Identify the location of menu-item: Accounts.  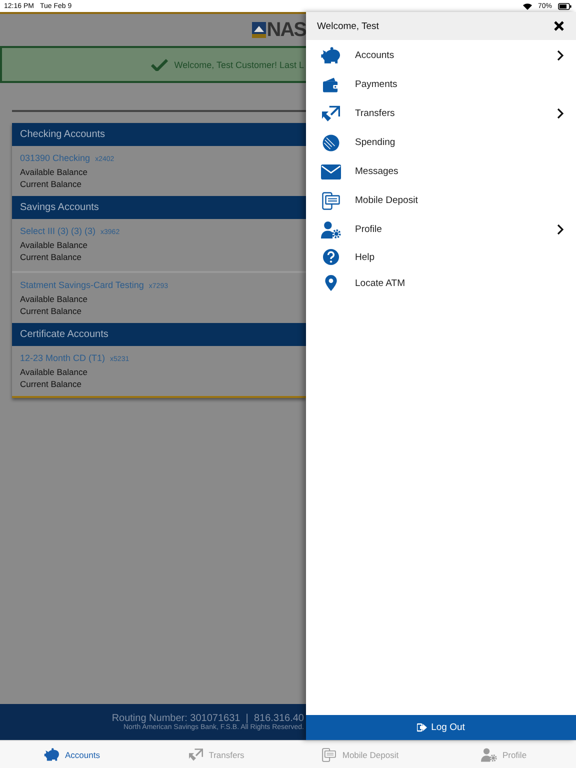
(441, 55).